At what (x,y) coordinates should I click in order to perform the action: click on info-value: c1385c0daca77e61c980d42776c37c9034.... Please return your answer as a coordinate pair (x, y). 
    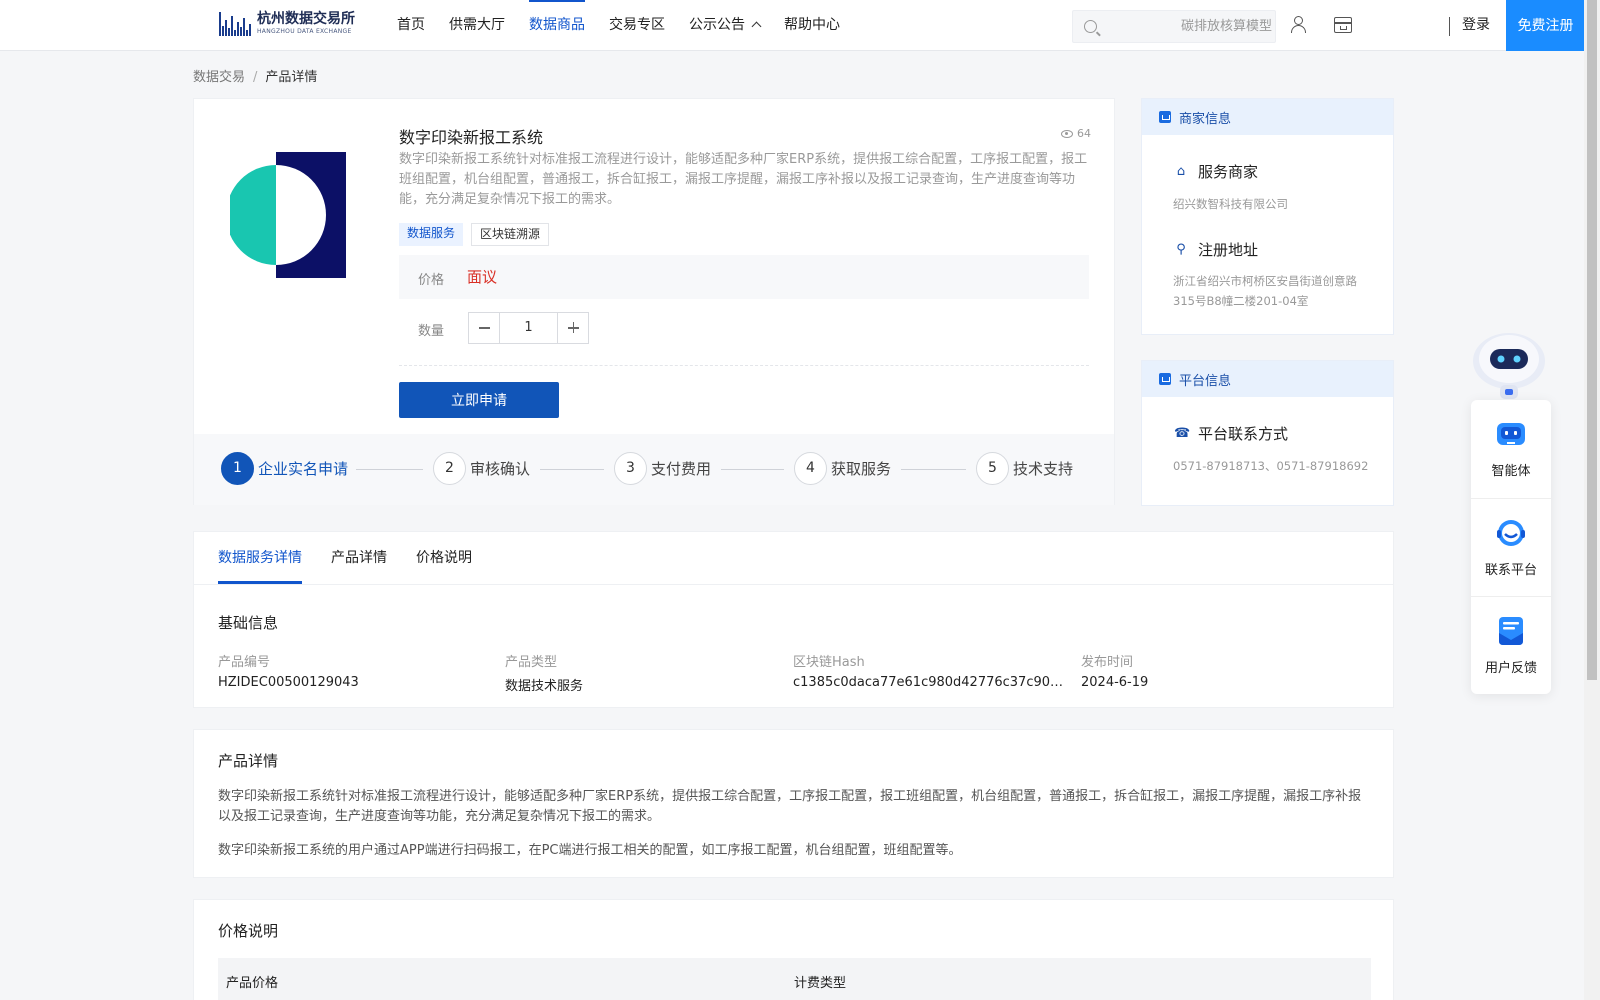
    Looking at the image, I should click on (930, 682).